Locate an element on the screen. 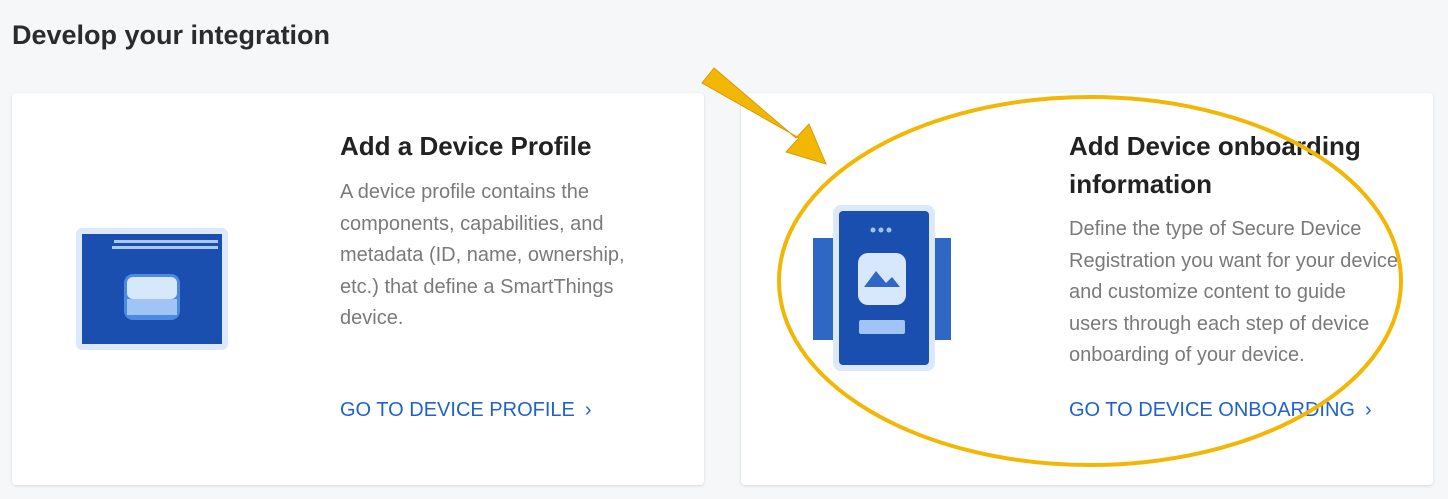 This screenshot has height=499, width=1448. device-profile-illustration is located at coordinates (152, 289).